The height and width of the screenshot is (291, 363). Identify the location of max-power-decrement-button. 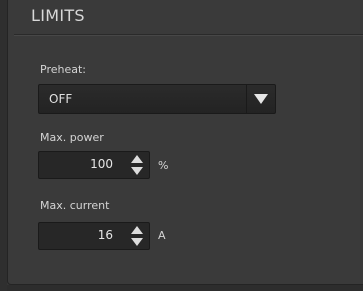
(137, 171).